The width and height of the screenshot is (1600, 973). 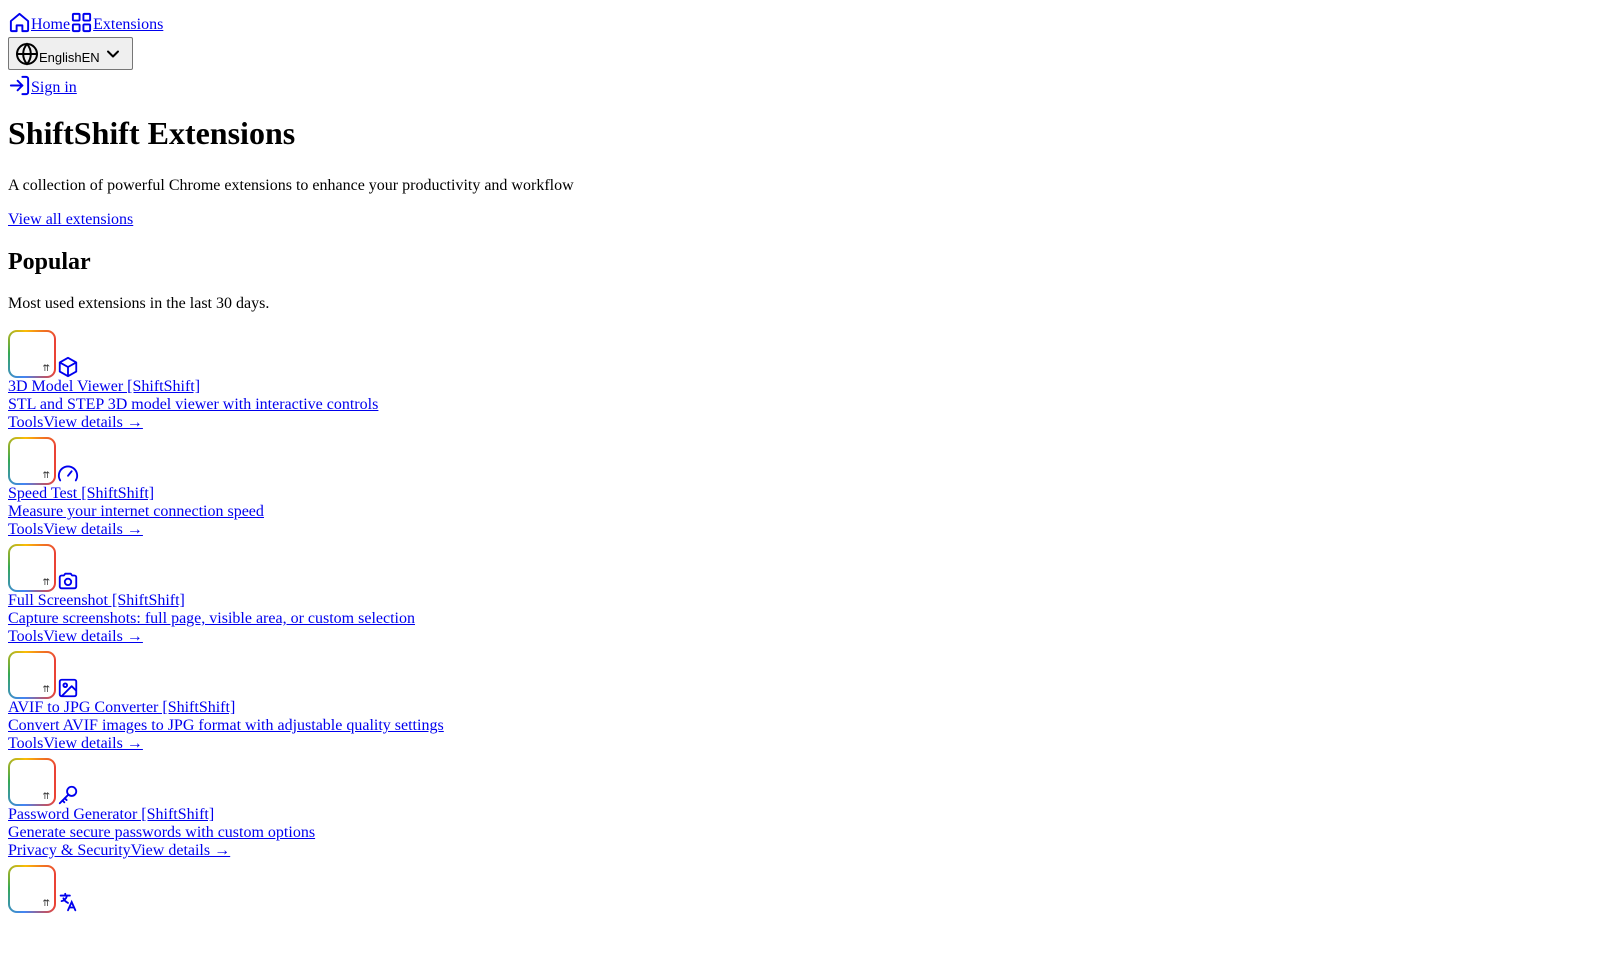 What do you see at coordinates (51, 24) in the screenshot?
I see `home-label: Home` at bounding box center [51, 24].